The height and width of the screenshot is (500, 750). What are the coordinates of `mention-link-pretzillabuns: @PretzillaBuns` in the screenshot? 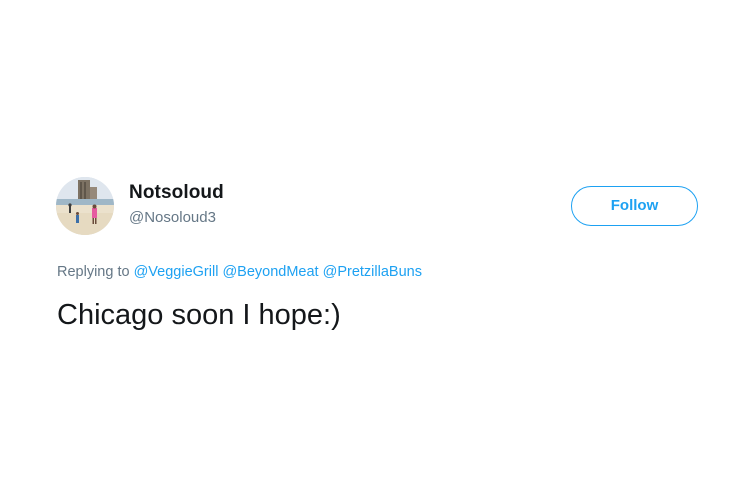 It's located at (372, 272).